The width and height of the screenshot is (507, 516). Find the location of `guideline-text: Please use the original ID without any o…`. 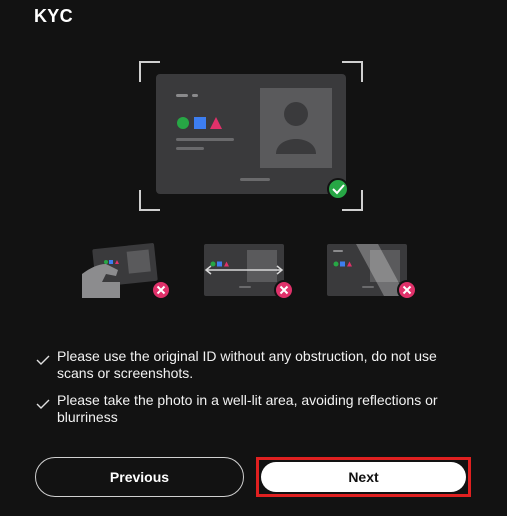

guideline-text: Please use the original ID without any o… is located at coordinates (247, 364).